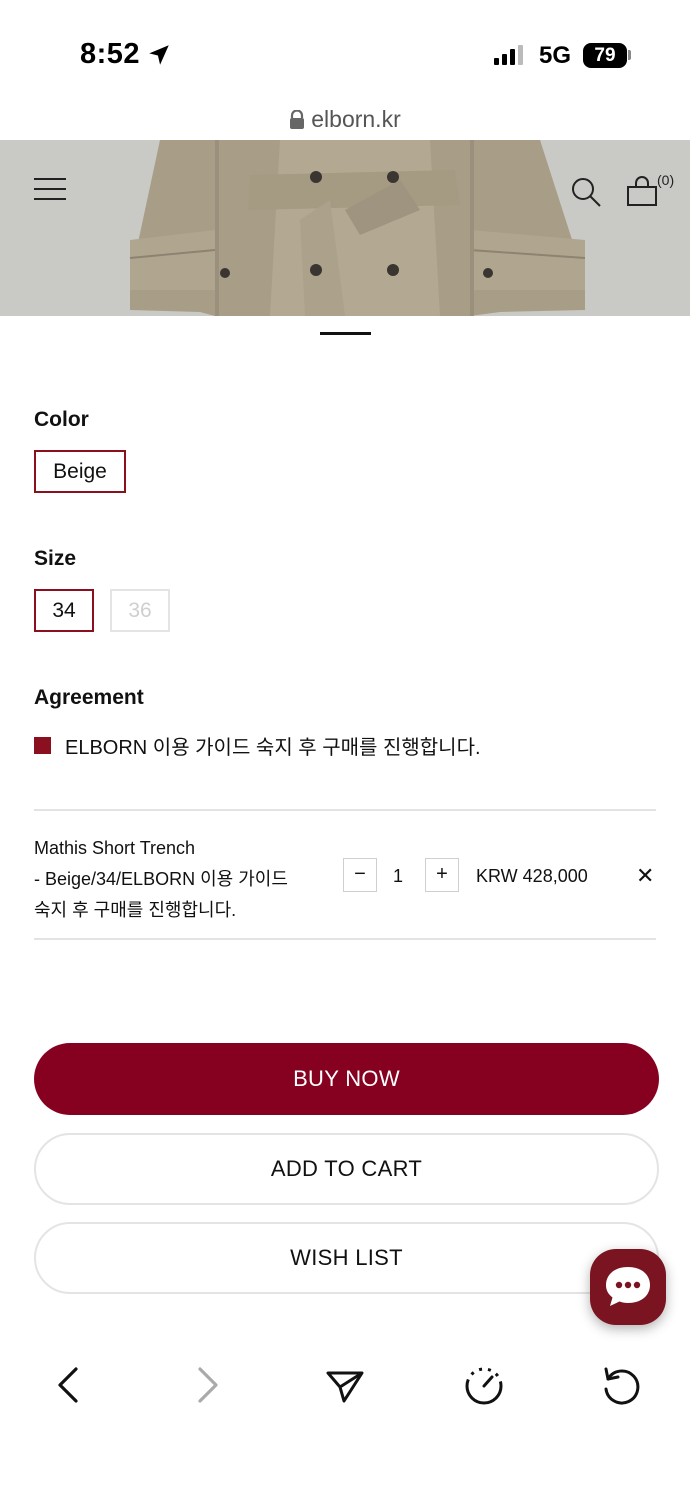  What do you see at coordinates (208, 1385) in the screenshot?
I see `forward-icon` at bounding box center [208, 1385].